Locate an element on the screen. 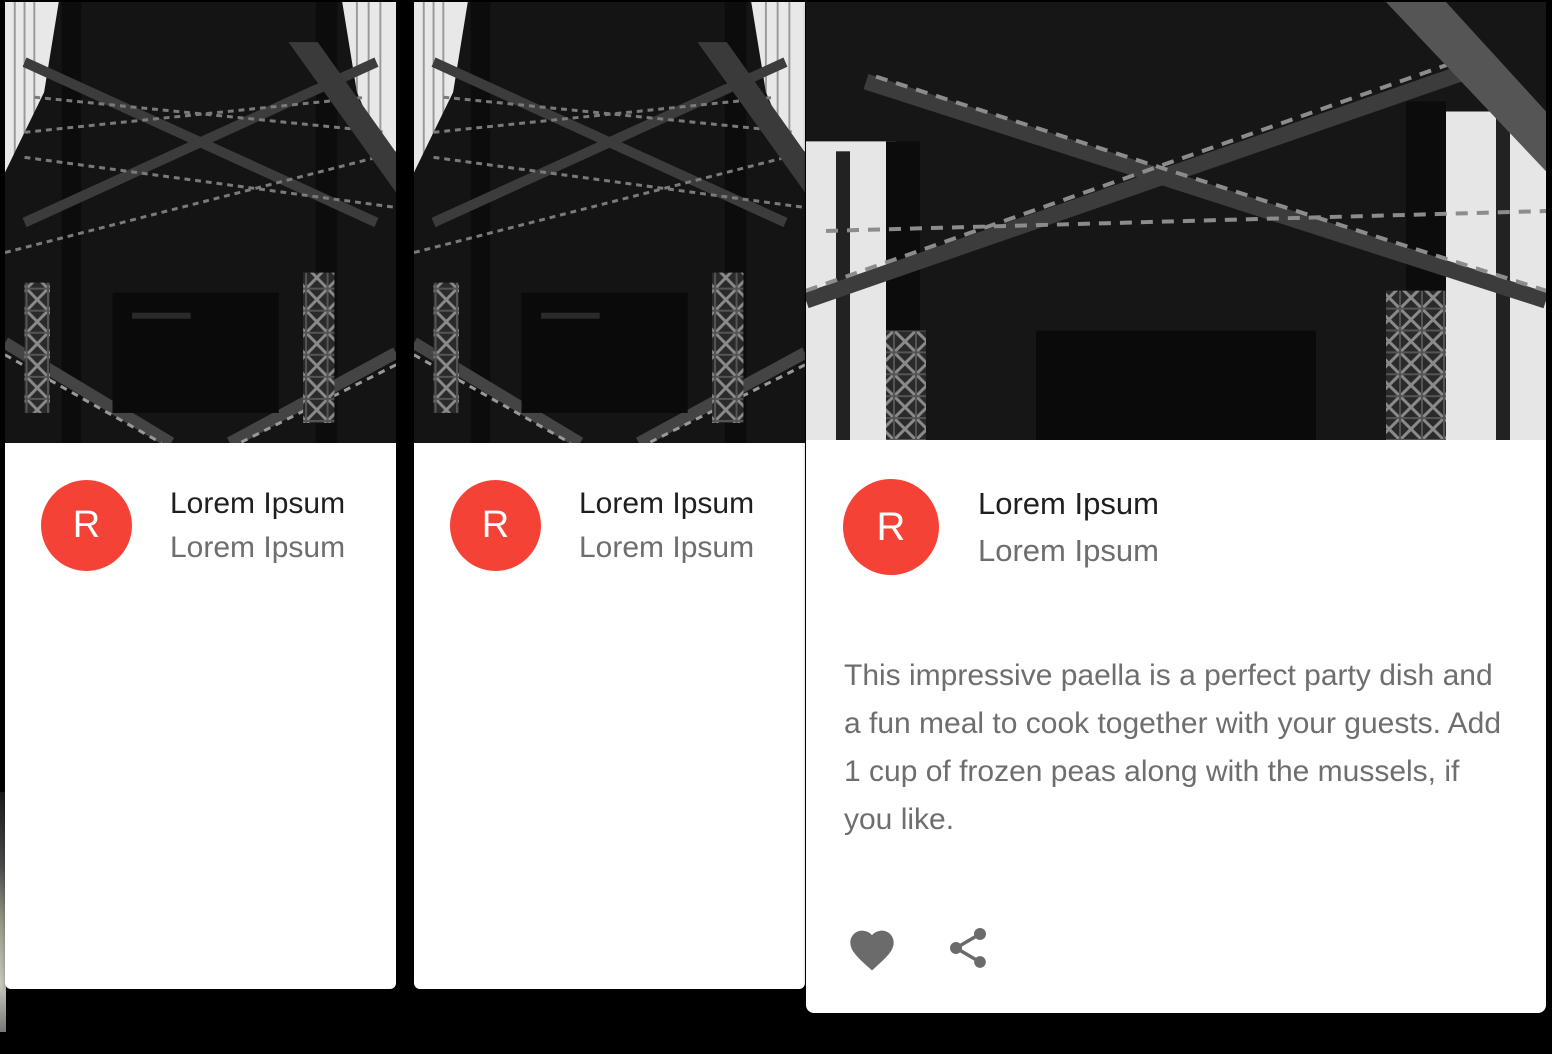 This screenshot has height=1054, width=1552. favorite-button is located at coordinates (872, 948).